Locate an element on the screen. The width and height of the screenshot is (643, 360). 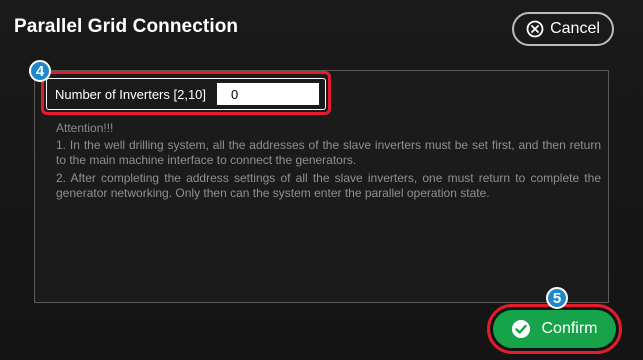
step-marker-5: 5 is located at coordinates (557, 298).